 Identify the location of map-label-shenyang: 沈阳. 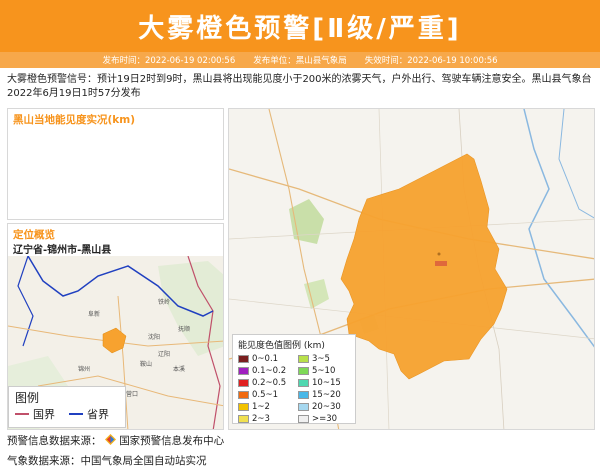
(154, 337).